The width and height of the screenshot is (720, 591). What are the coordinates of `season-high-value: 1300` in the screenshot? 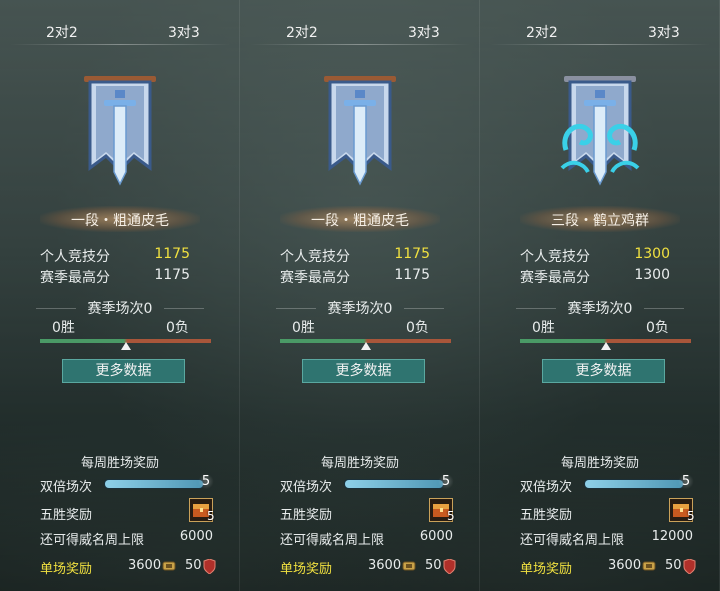 It's located at (652, 275).